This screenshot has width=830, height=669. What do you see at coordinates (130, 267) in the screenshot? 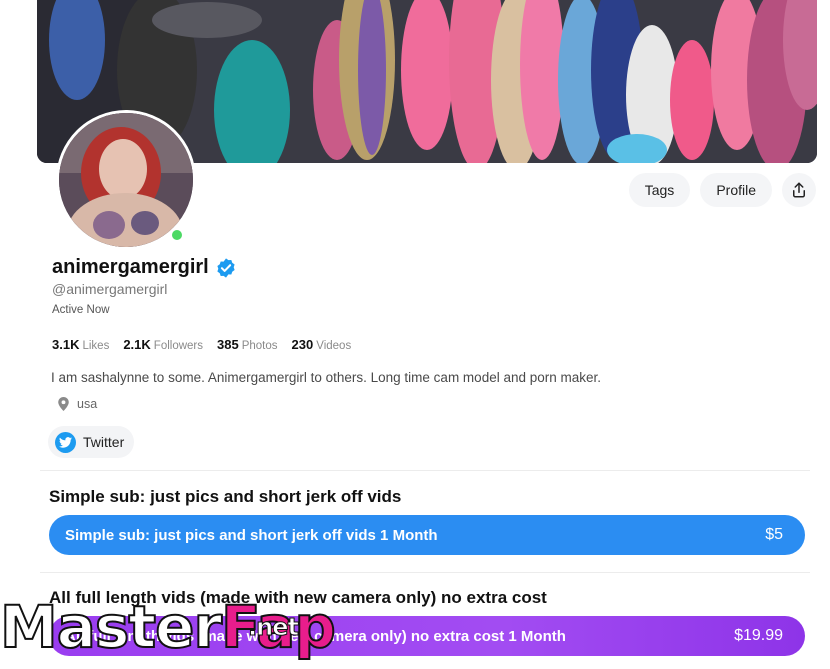
I see `profile-name: animergamergirl` at bounding box center [130, 267].